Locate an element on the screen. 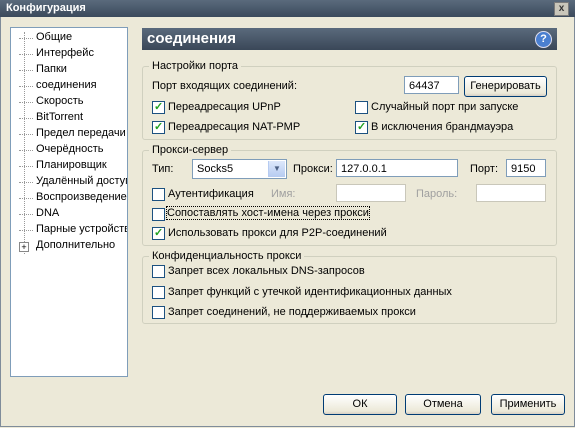 The height and width of the screenshot is (428, 575). port-settings-legend: Настройки порта is located at coordinates (195, 66).